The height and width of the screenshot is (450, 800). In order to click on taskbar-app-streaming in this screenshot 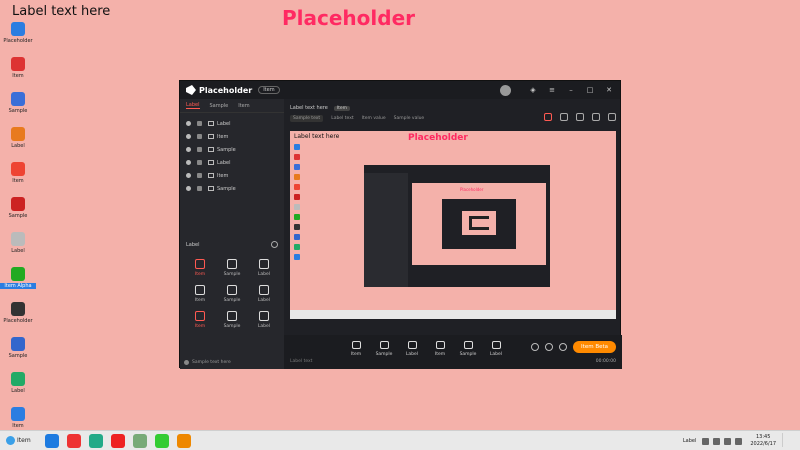, I will do `click(183, 440)`.